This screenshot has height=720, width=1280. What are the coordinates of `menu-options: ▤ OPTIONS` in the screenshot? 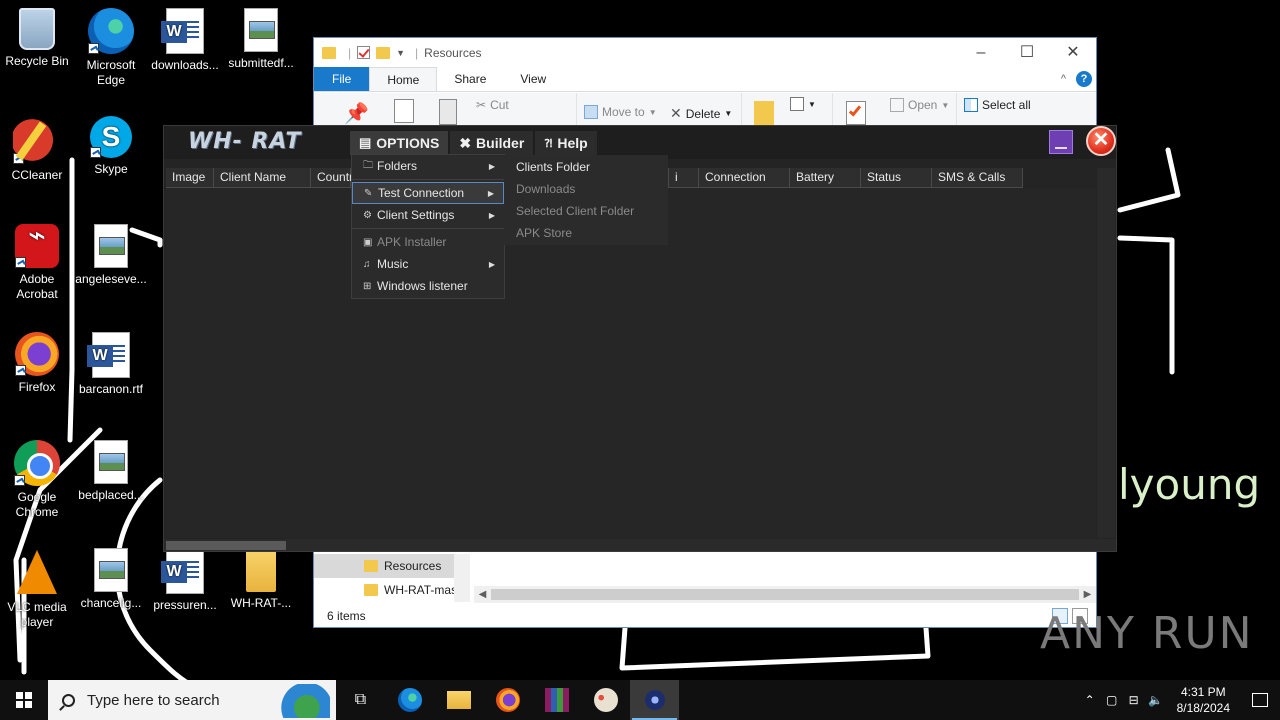 It's located at (399, 143).